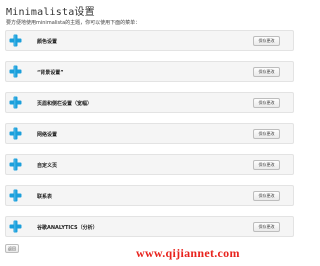 The image size is (320, 266). What do you see at coordinates (45, 197) in the screenshot?
I see `section-title: 联系表` at bounding box center [45, 197].